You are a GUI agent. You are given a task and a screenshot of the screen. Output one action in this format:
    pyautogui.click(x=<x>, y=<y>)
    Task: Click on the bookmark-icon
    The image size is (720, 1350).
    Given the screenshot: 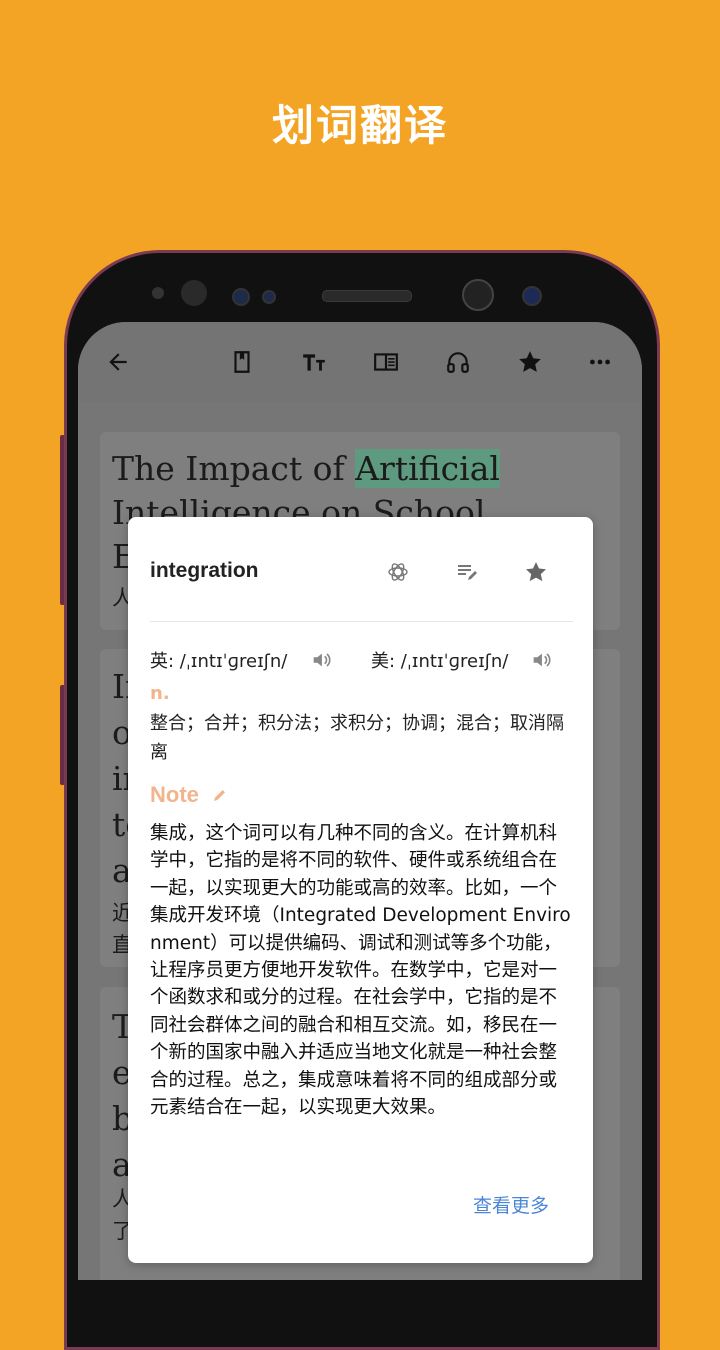 What is the action you would take?
    pyautogui.click(x=242, y=362)
    